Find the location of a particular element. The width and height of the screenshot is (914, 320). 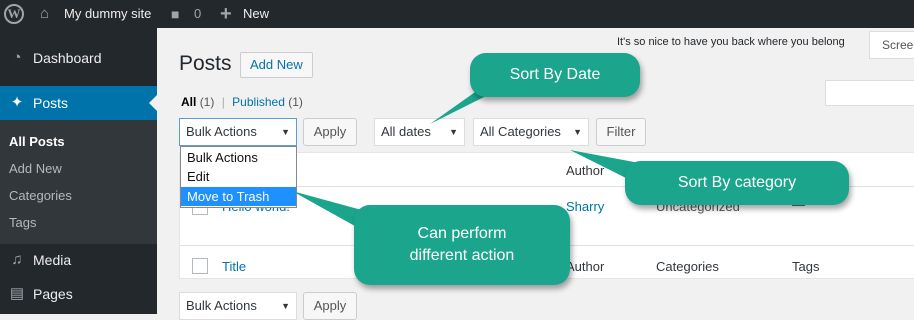

select-all-checkbox is located at coordinates (200, 266).